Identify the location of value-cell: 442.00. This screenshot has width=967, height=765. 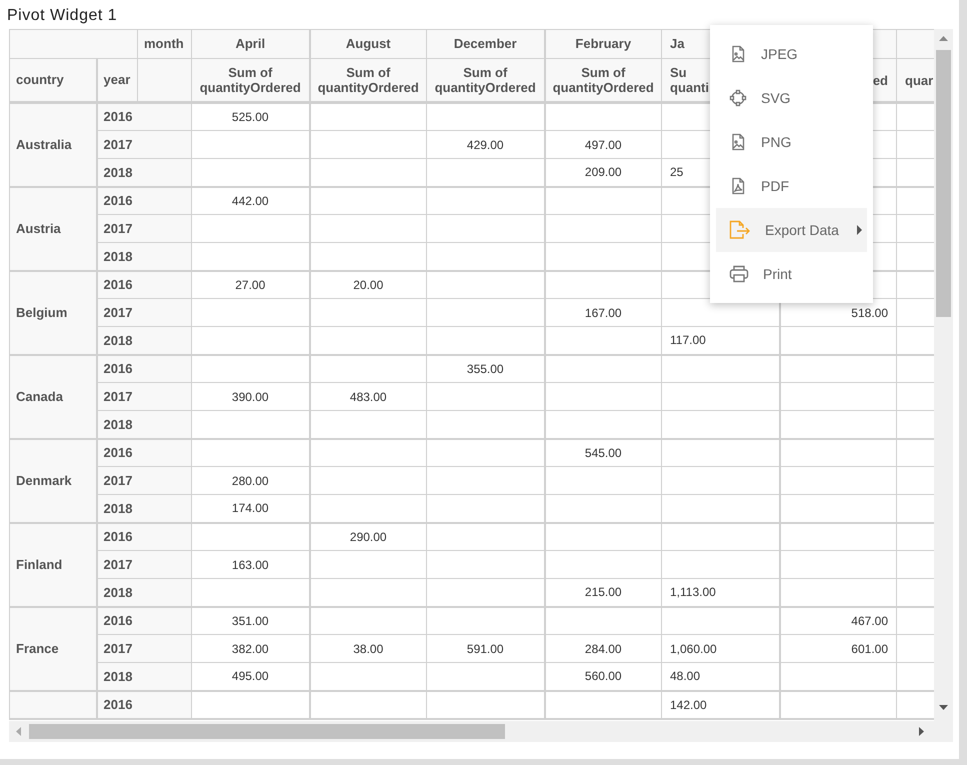
(250, 201).